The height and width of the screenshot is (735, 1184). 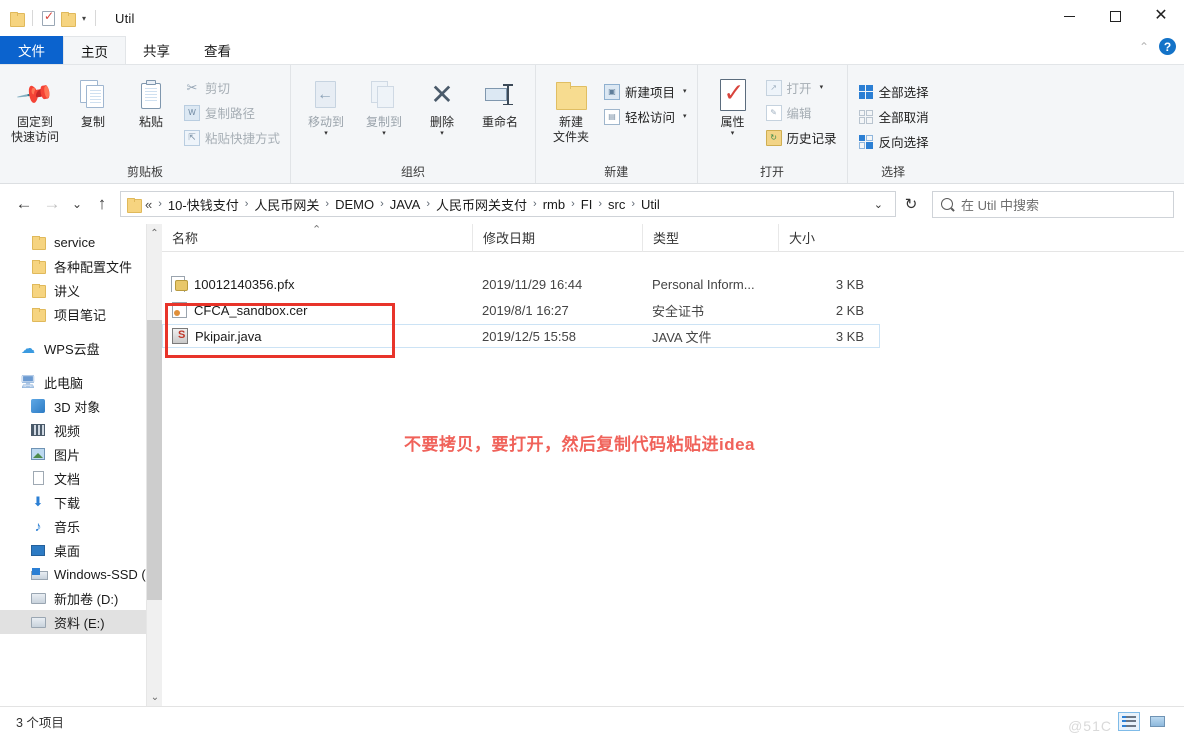 I want to click on scrollbar-thumb, so click(x=154, y=460).